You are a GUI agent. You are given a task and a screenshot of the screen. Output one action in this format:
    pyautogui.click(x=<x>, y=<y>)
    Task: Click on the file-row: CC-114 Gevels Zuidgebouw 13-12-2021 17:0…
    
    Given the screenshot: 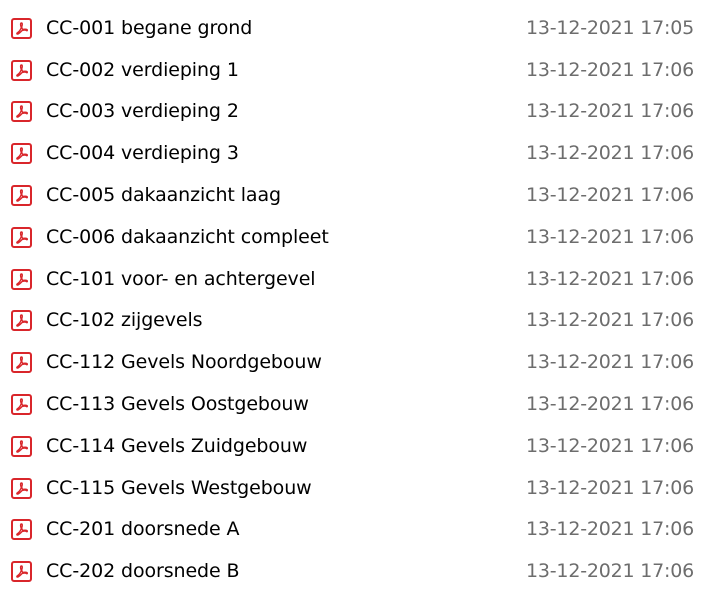 What is the action you would take?
    pyautogui.click(x=354, y=446)
    